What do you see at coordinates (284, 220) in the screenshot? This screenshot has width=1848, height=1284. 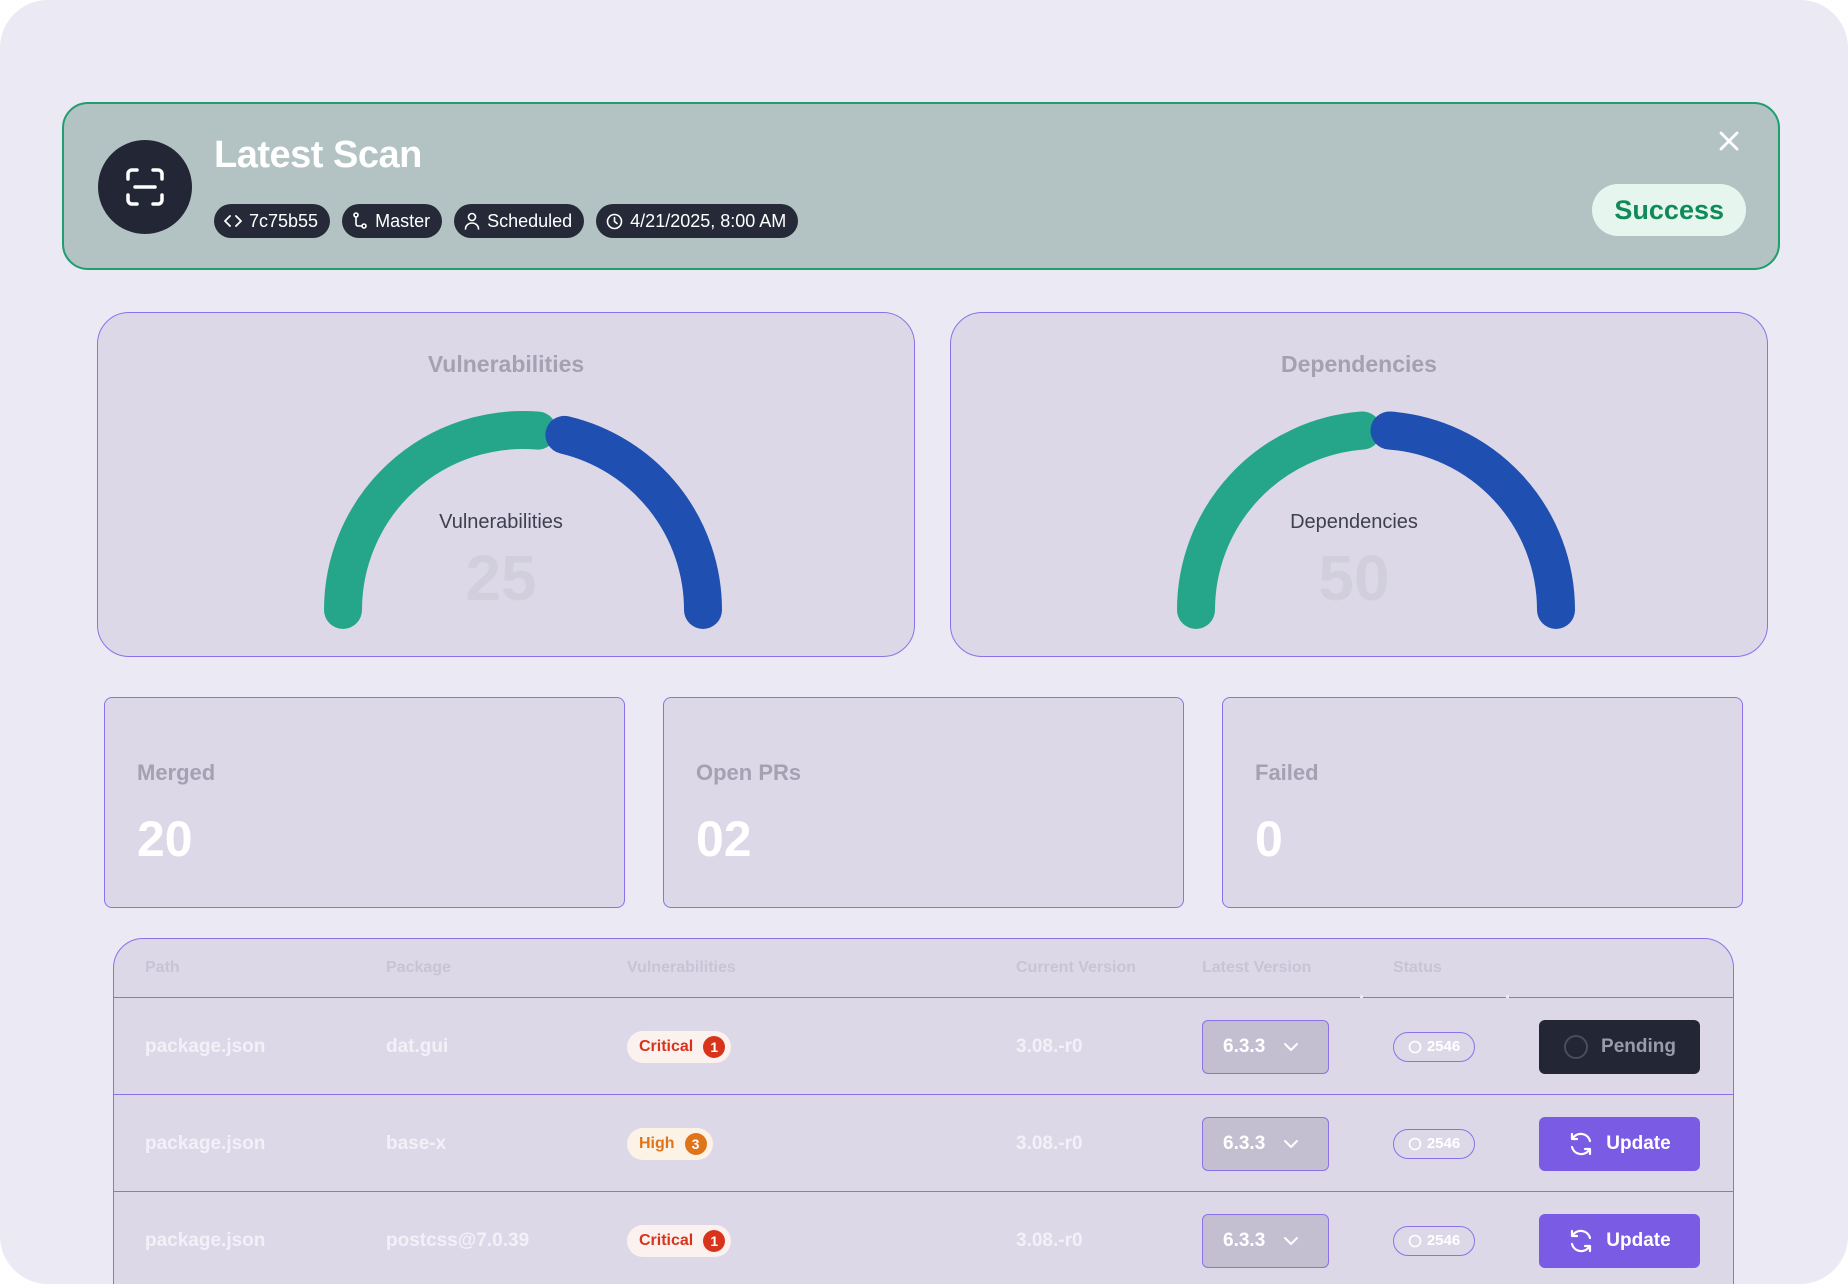 I see `commit-chip-label: 7c75b55` at bounding box center [284, 220].